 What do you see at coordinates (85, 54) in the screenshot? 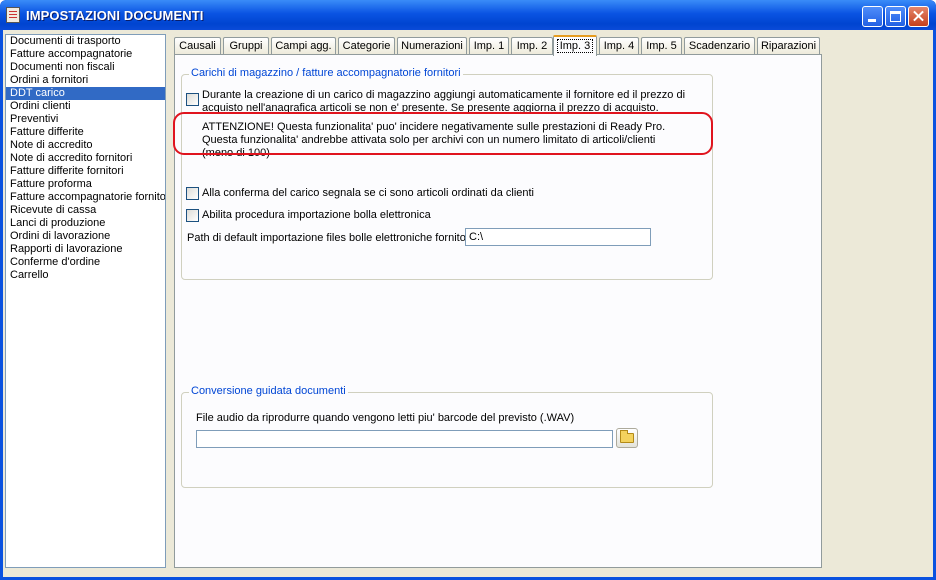
I see `sidebar-item-fatture-accompagnatorie: Fatture accompagnatorie` at bounding box center [85, 54].